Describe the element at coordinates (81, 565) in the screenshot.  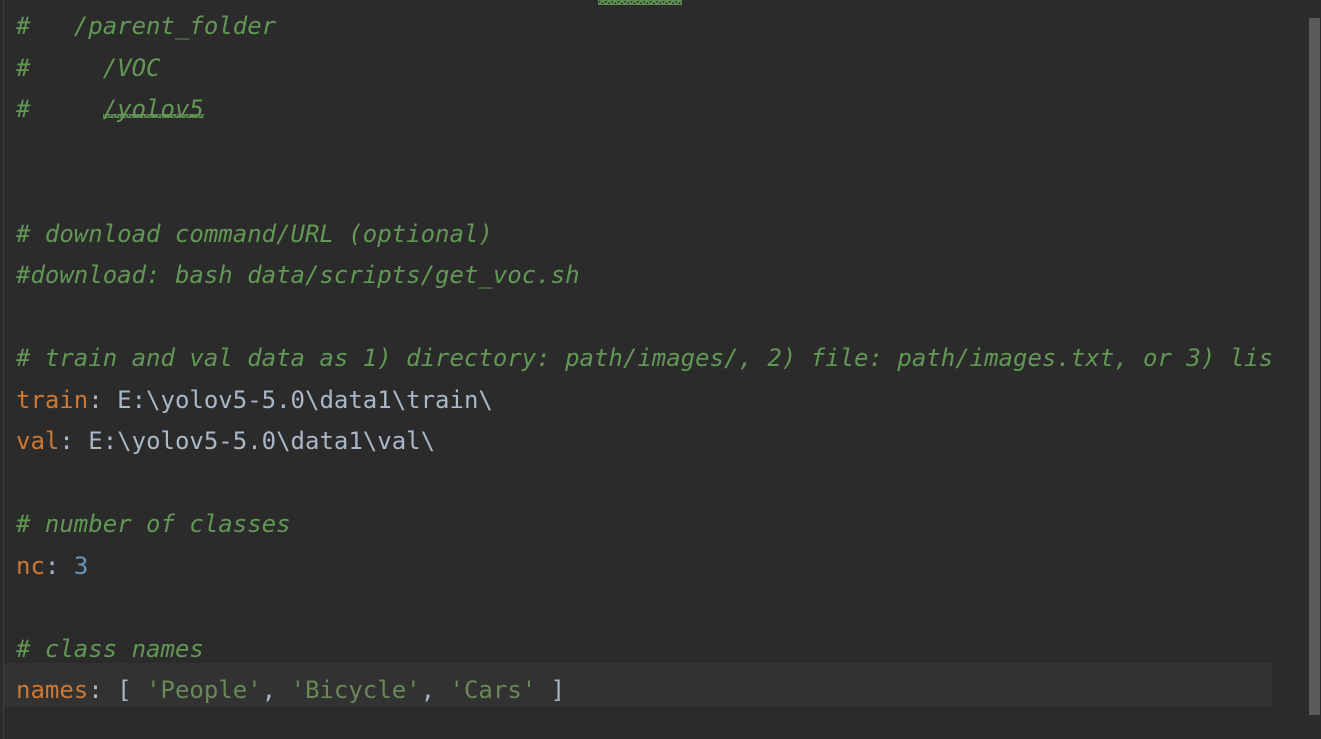
I see `yaml-number-value: 3` at that location.